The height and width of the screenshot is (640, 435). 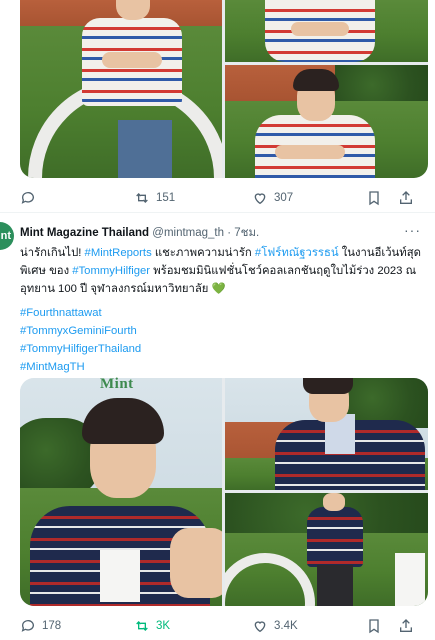 What do you see at coordinates (80, 367) in the screenshot?
I see `hashtag-link: #MintMagTH` at bounding box center [80, 367].